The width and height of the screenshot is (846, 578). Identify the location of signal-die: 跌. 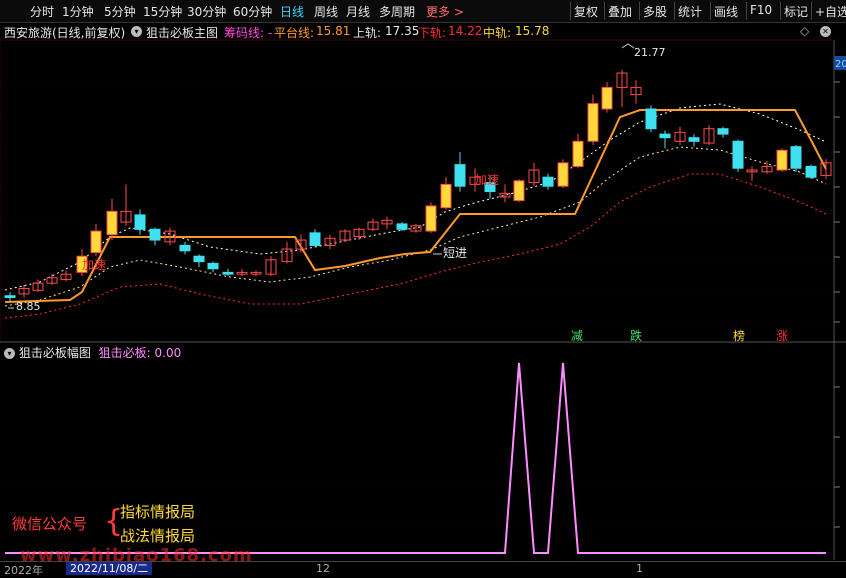
(636, 335).